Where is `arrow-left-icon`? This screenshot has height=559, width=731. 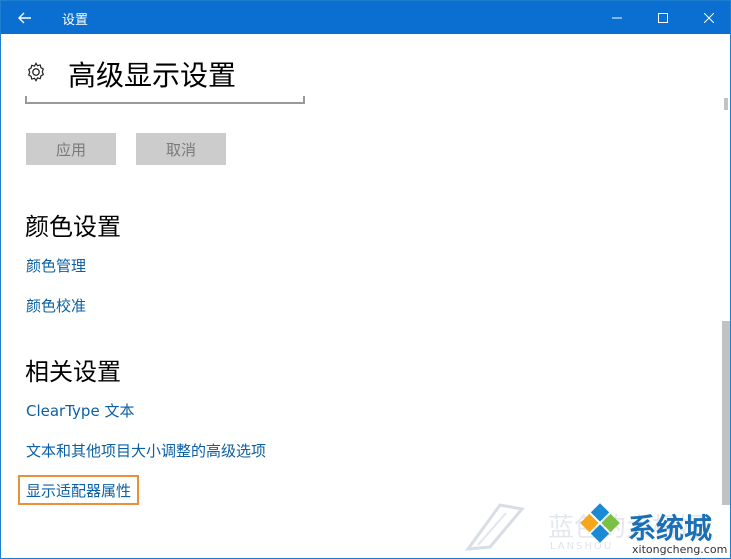
arrow-left-icon is located at coordinates (24, 17).